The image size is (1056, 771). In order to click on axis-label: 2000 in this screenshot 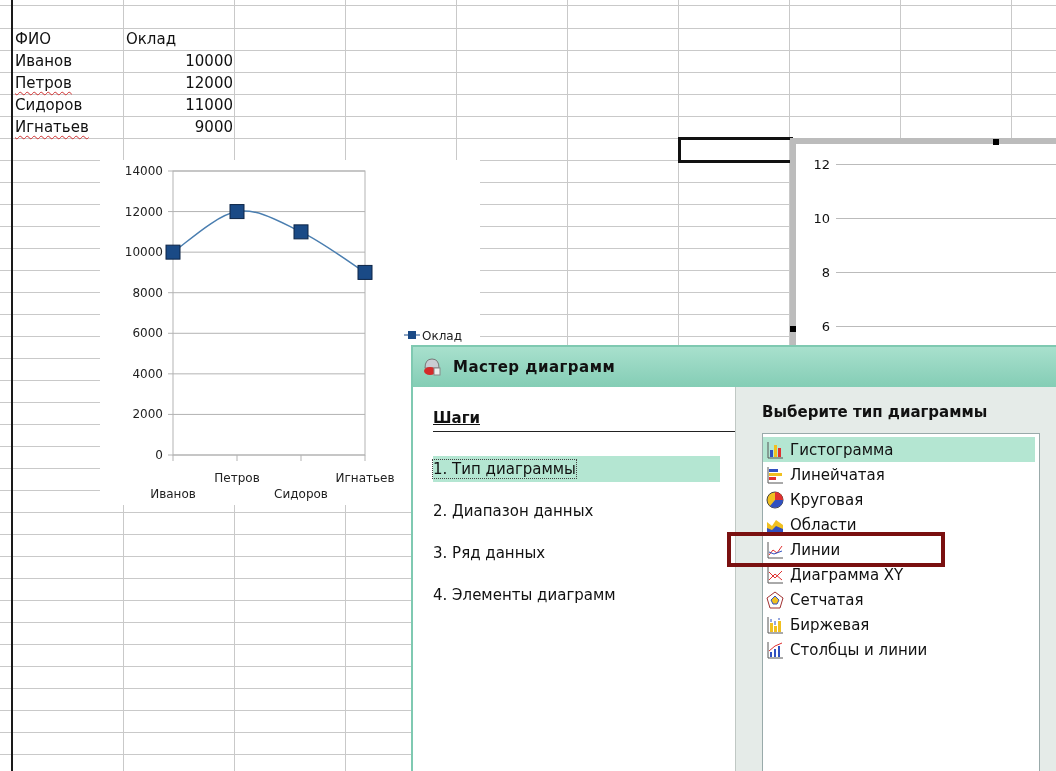, I will do `click(147, 414)`.